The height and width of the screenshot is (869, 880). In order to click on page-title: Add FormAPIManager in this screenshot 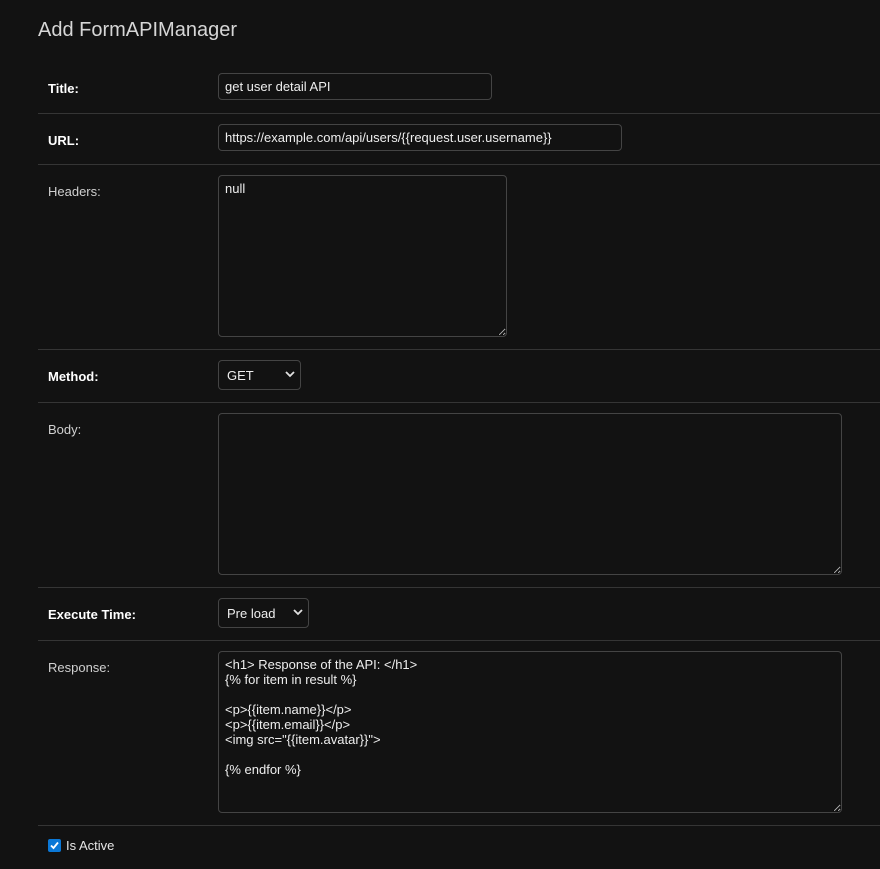, I will do `click(137, 30)`.